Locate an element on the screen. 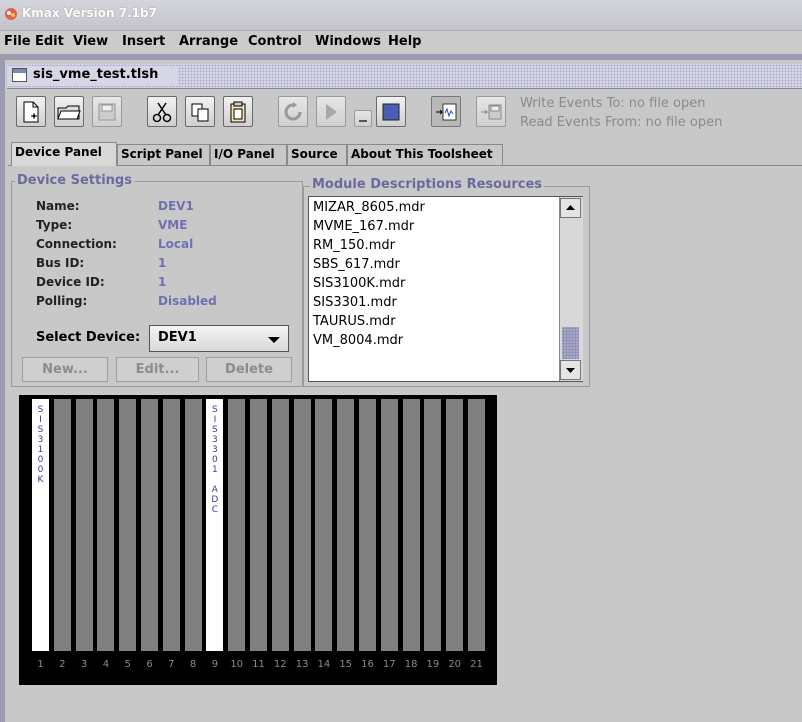 The width and height of the screenshot is (802, 722). menu-windows: Windows is located at coordinates (348, 41).